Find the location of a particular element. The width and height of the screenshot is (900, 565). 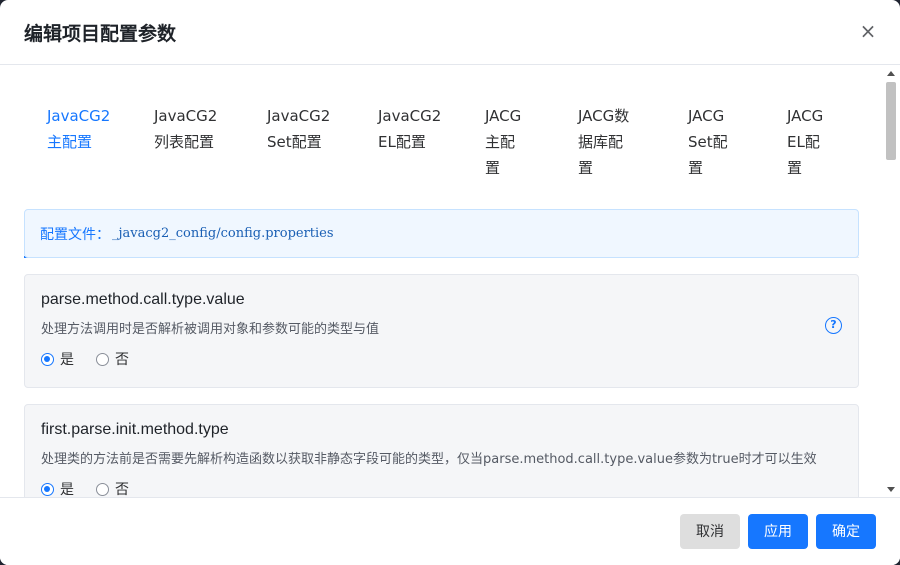

apply-button: 应用 is located at coordinates (778, 531).